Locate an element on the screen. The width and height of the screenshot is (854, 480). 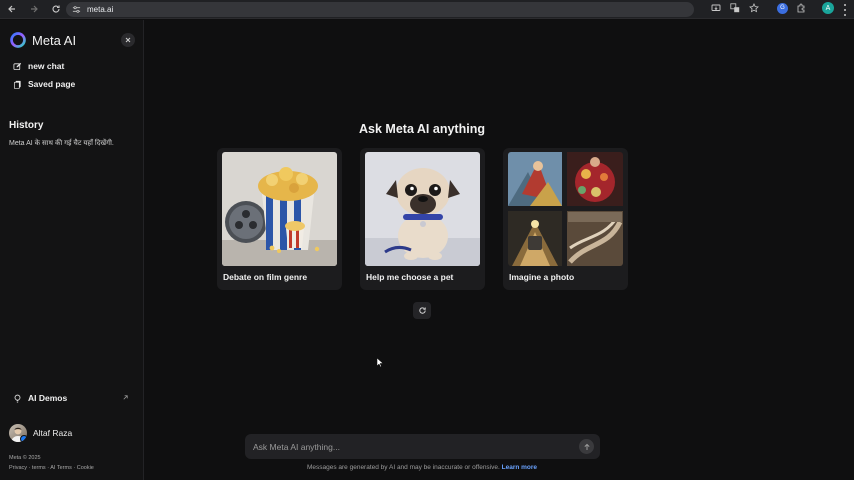
card-label: Imagine a photo is located at coordinates (542, 277).